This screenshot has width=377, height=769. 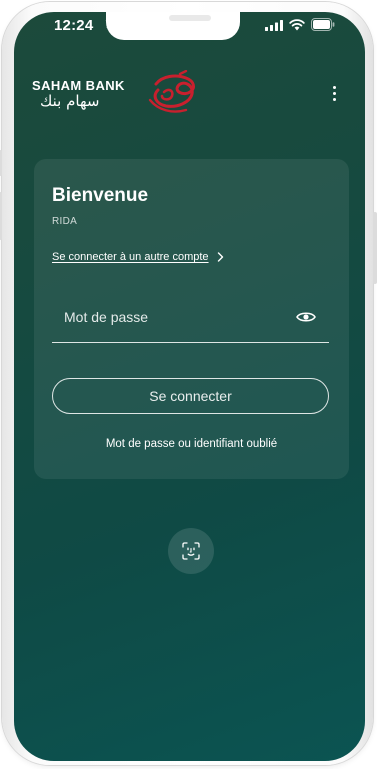 I want to click on chevron-right-icon, so click(x=220, y=257).